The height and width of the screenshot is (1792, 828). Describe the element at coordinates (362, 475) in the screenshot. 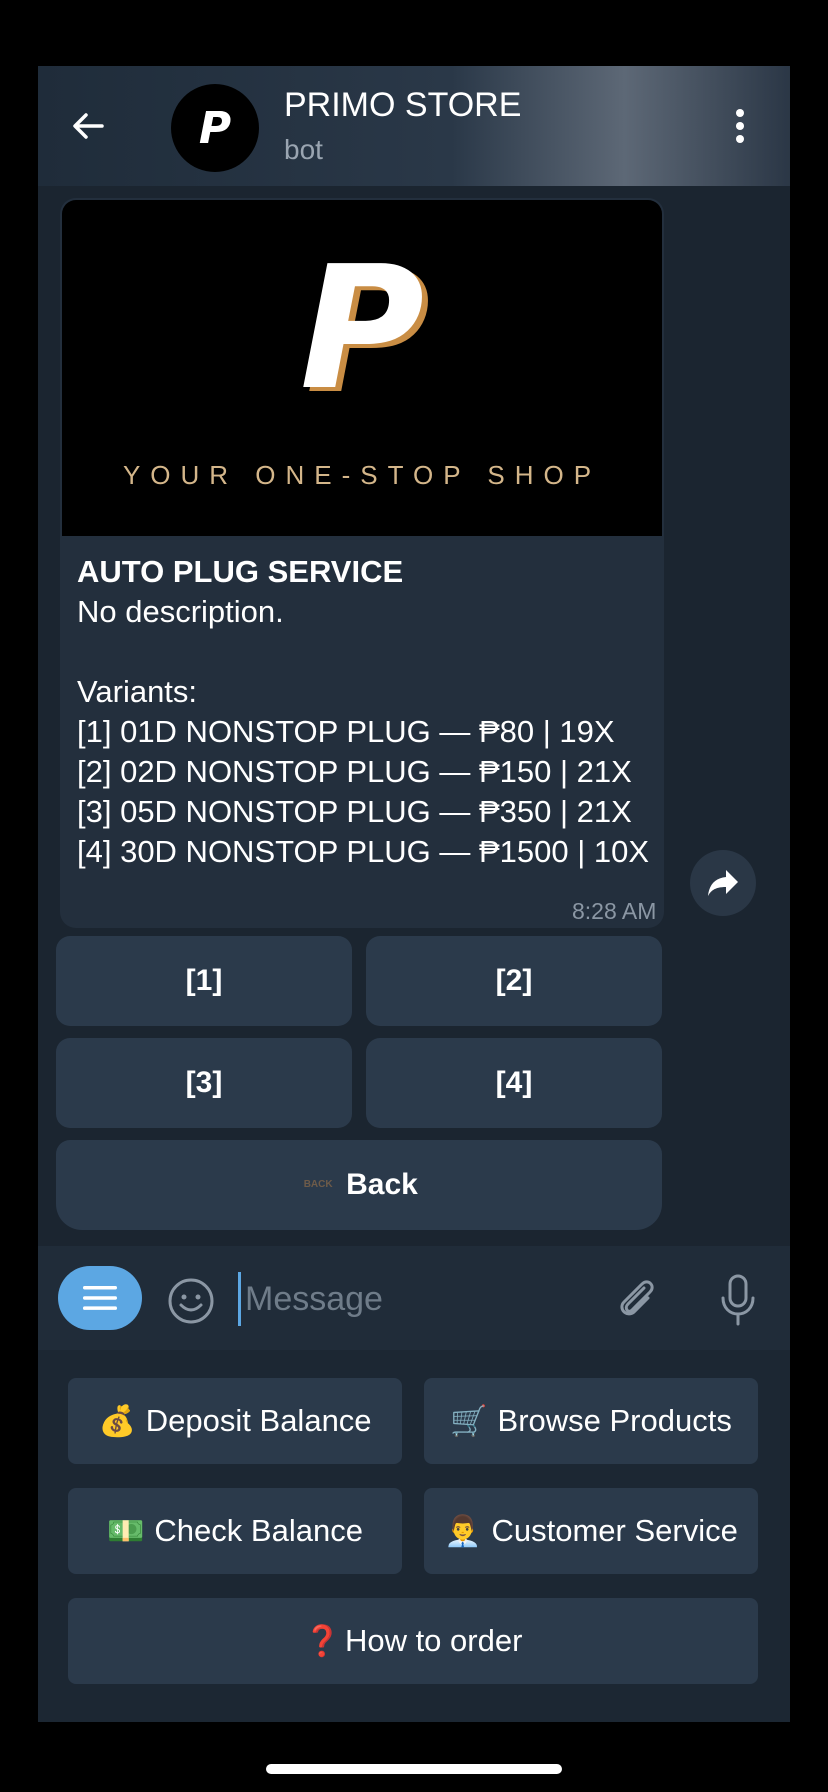

I see `banner-tagline: YOUR ONE-STOP SHOP` at that location.